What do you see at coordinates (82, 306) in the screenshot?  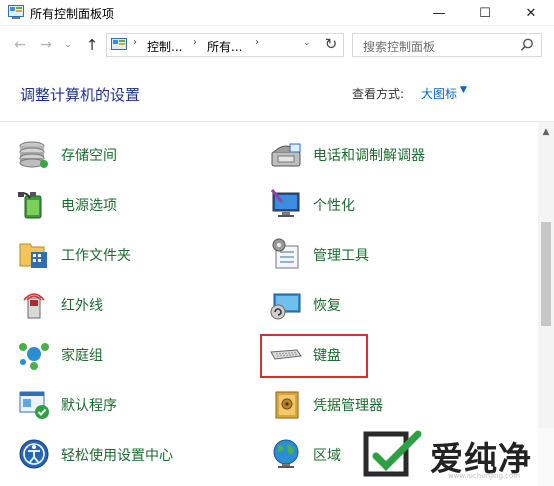 I see `item-label: 红外线` at bounding box center [82, 306].